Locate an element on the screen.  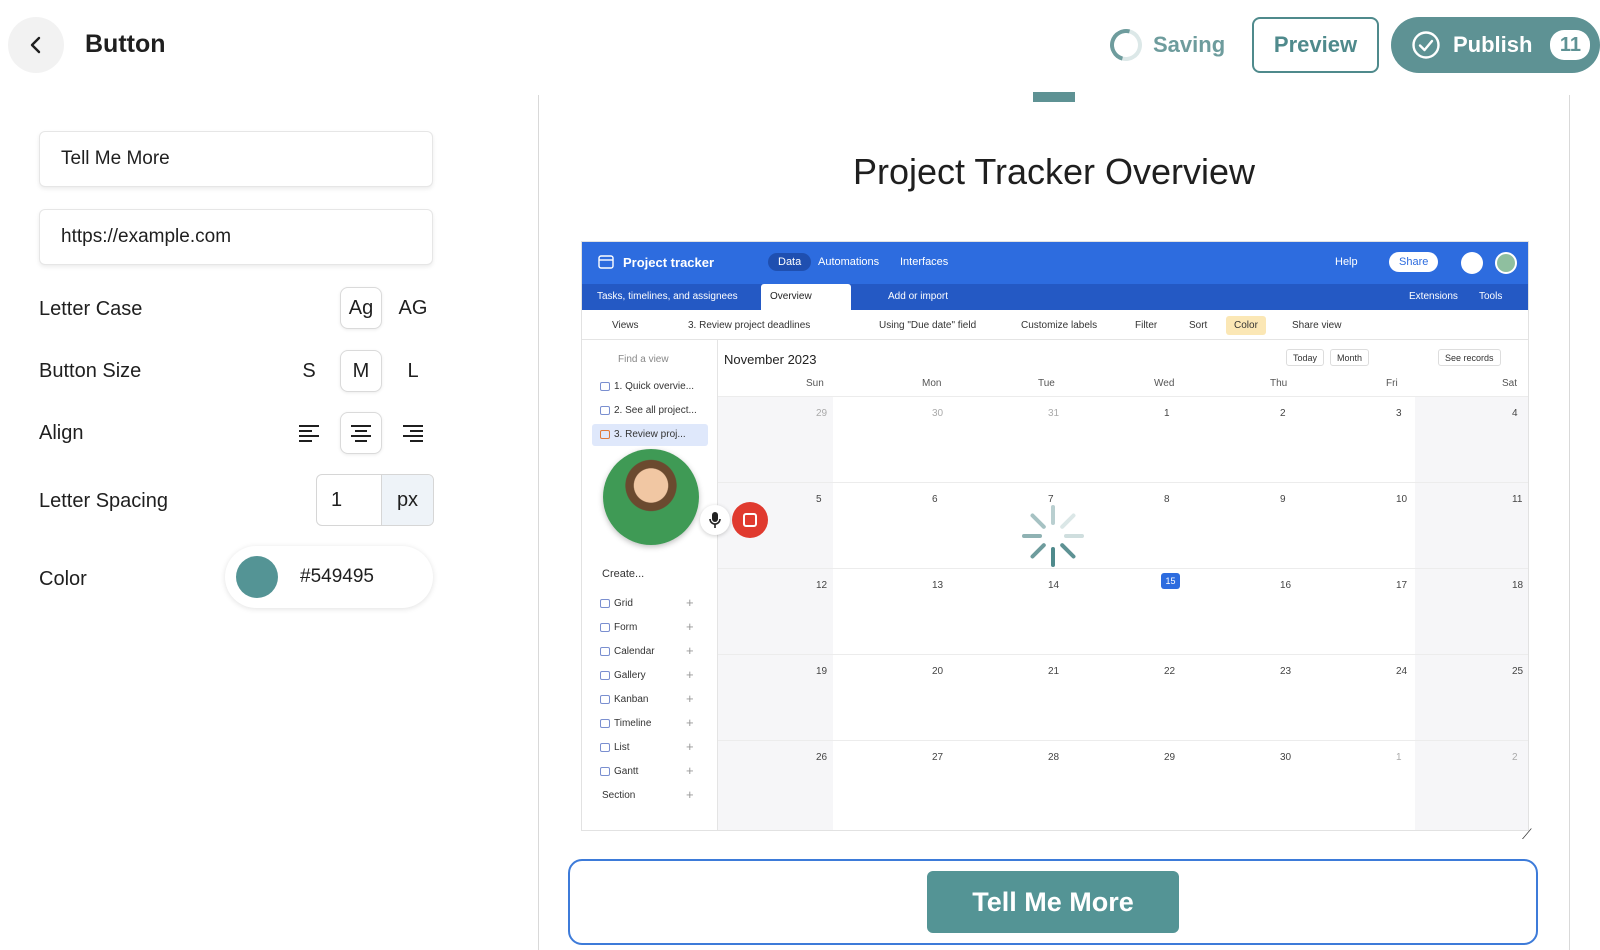
color-picker: #549495 is located at coordinates (329, 577).